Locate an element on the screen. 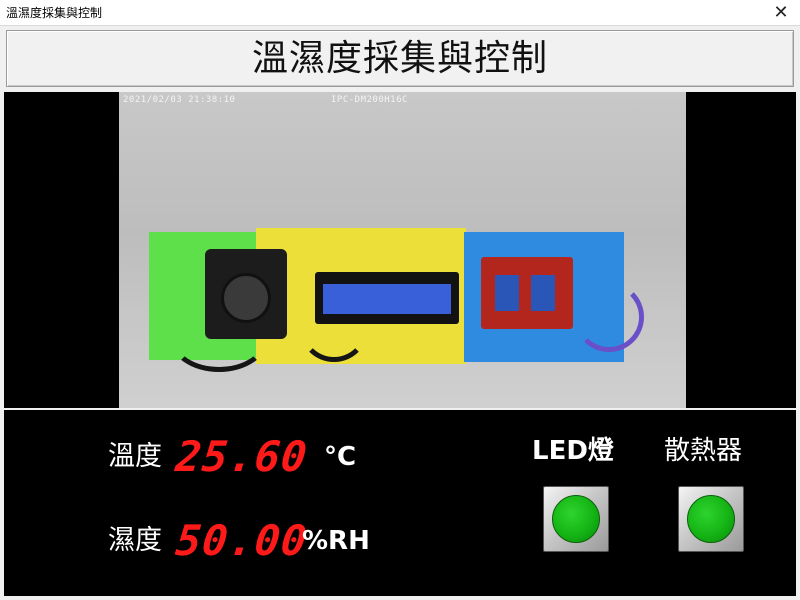  humidity-unit: %RH is located at coordinates (336, 541).